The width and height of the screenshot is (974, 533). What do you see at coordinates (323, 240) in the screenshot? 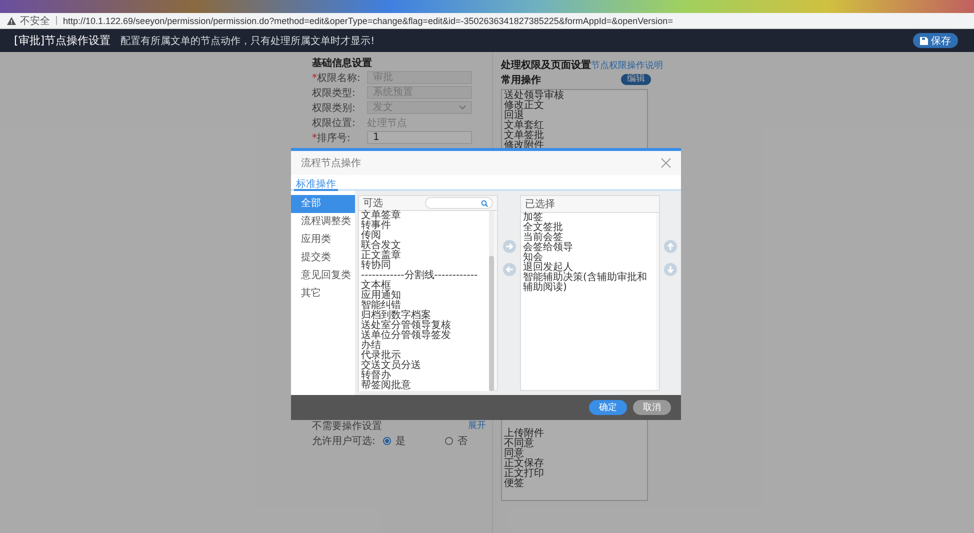
I see `category-item: 应用类` at bounding box center [323, 240].